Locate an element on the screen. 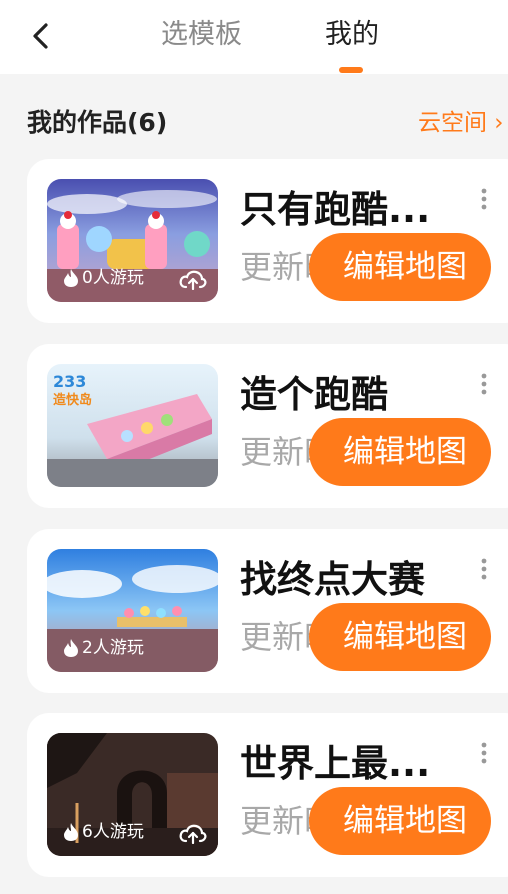  play-count: 0人游玩 is located at coordinates (103, 278).